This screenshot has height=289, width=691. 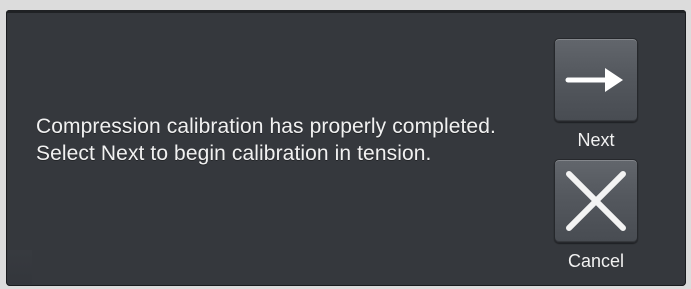 I want to click on close-icon, so click(x=596, y=201).